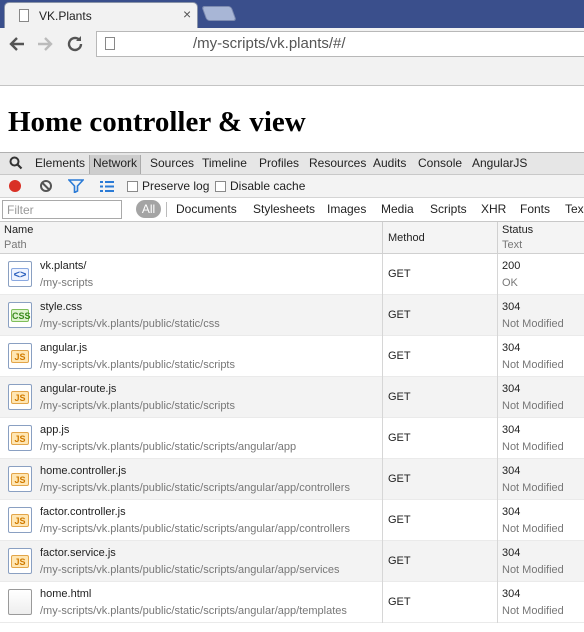  Describe the element at coordinates (448, 209) in the screenshot. I see `filter-scripts: Scripts` at that location.